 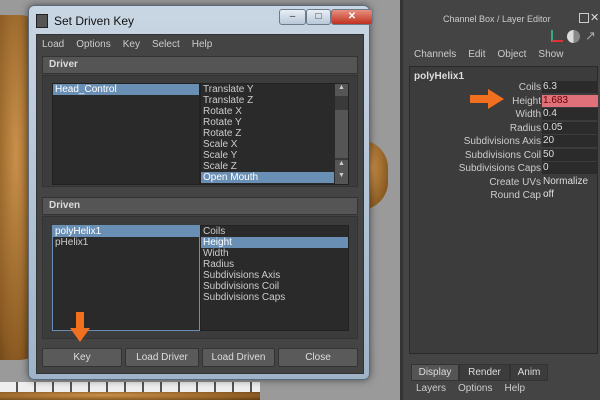 I want to click on channel-label: Subdivisions Axis, so click(x=502, y=141).